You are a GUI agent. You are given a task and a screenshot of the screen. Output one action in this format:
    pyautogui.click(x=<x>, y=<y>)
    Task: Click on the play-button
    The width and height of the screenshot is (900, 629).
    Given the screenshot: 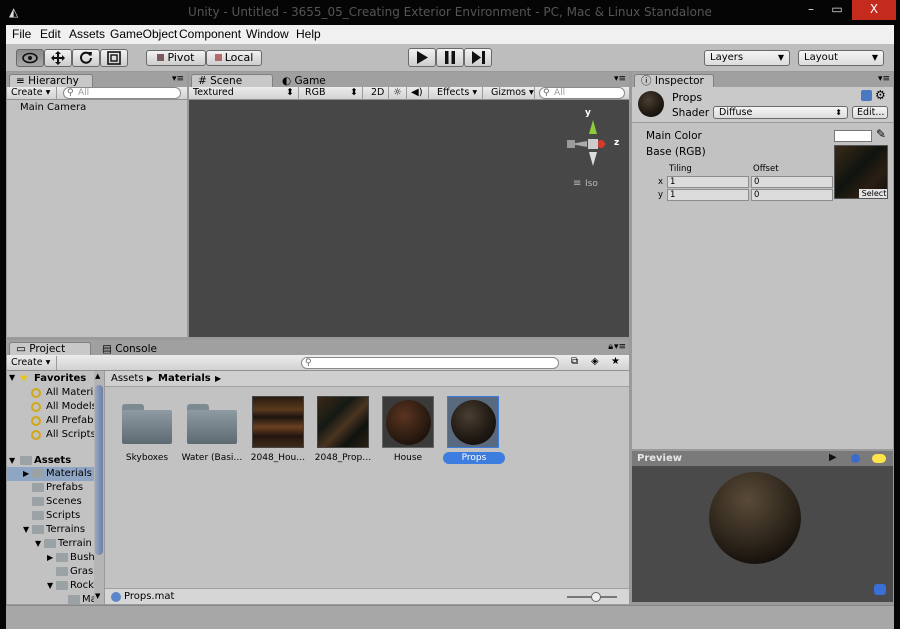 What is the action you would take?
    pyautogui.click(x=422, y=57)
    